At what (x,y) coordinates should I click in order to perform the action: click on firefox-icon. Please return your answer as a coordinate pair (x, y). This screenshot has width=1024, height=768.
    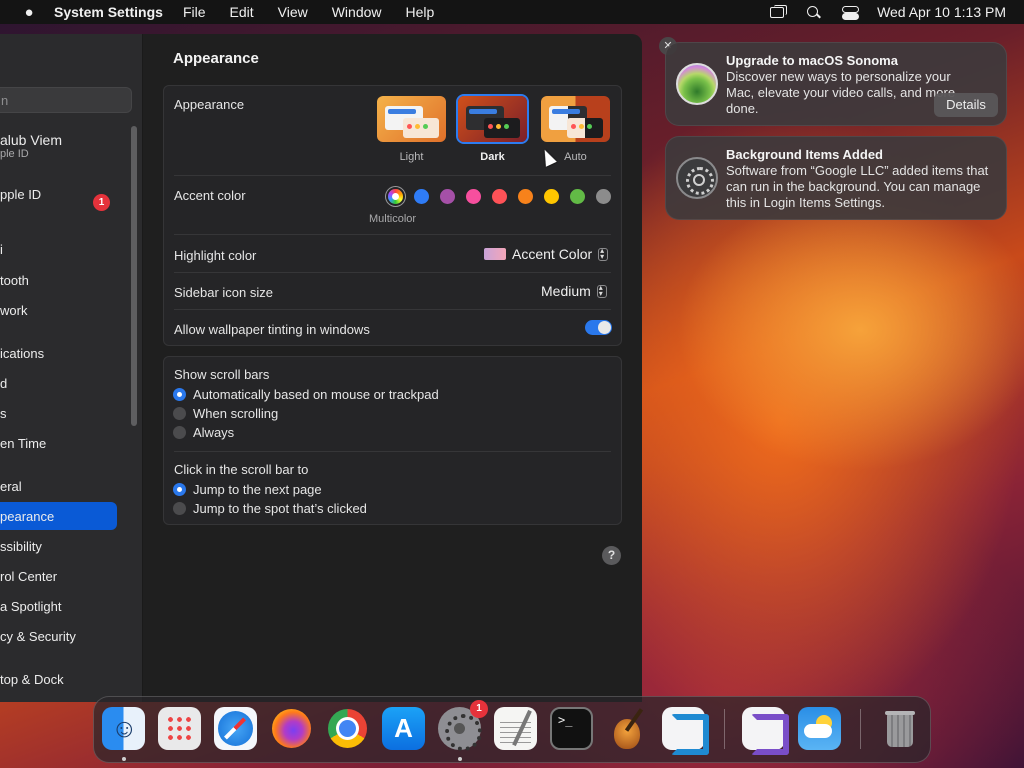
    Looking at the image, I should click on (291, 728).